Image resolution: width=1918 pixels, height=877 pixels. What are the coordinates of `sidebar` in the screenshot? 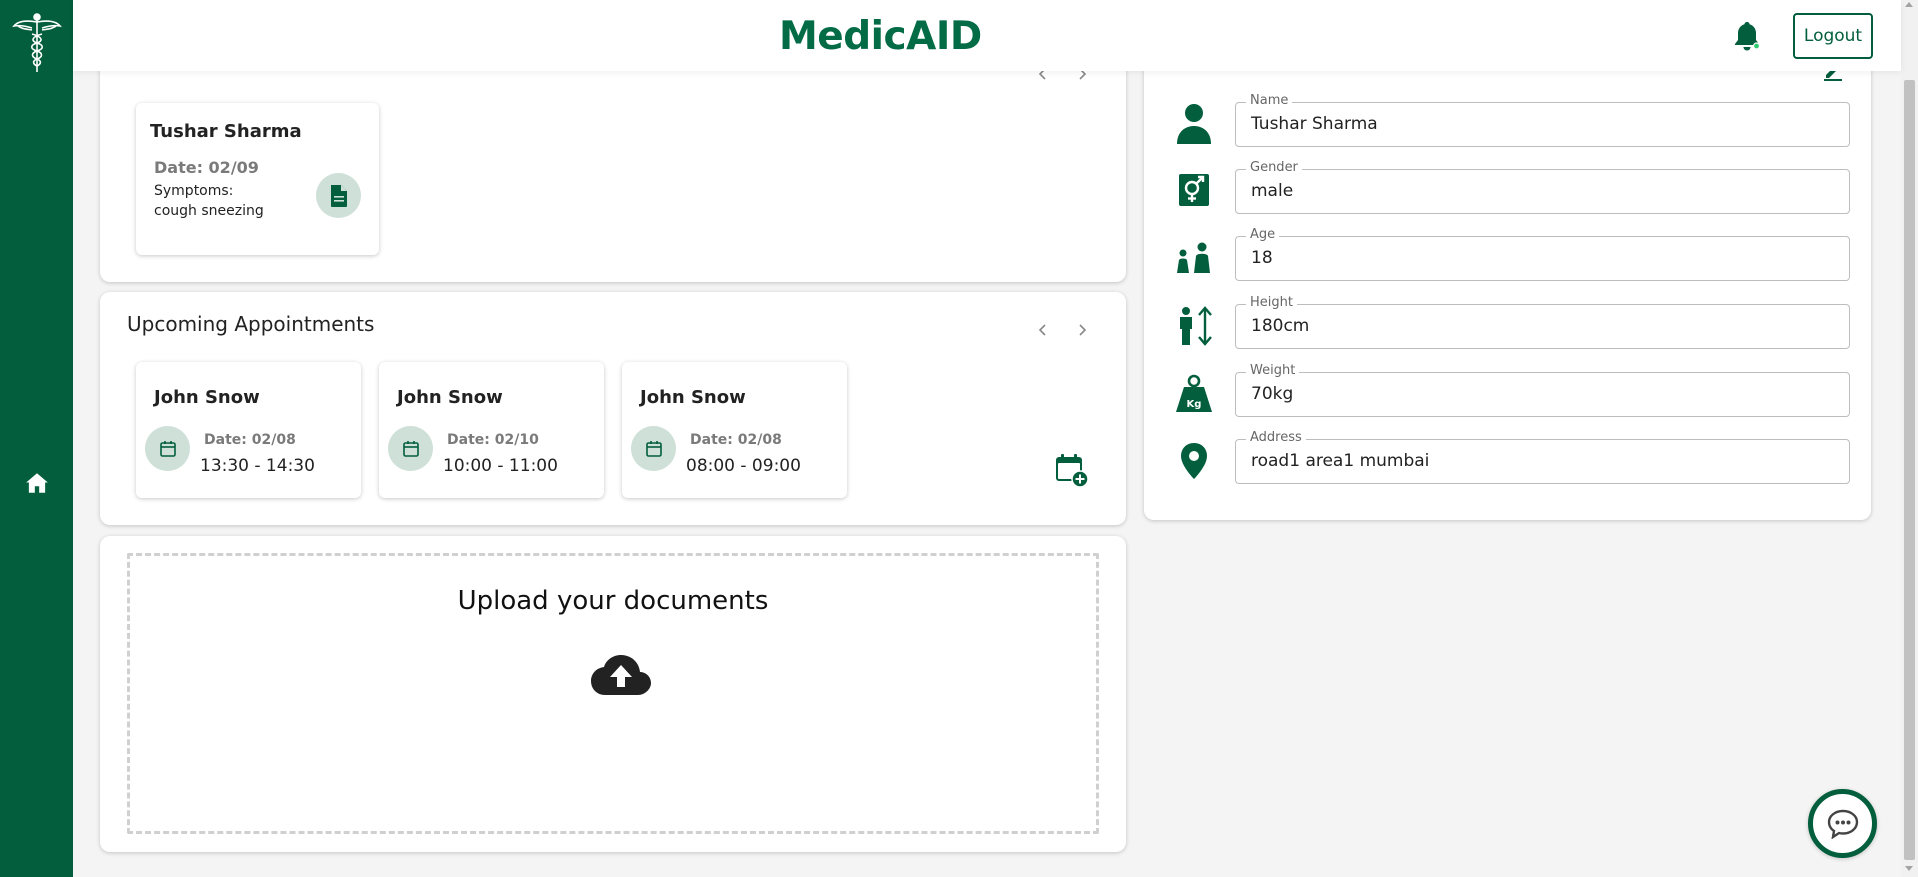 It's located at (36, 438).